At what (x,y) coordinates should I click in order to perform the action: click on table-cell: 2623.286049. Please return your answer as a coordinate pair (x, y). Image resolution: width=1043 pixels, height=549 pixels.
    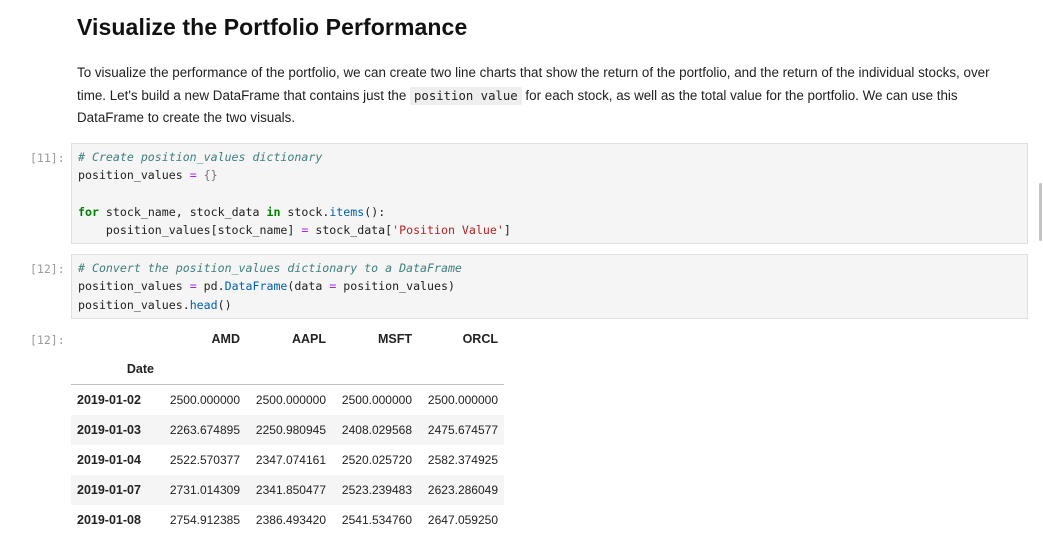
    Looking at the image, I should click on (462, 490).